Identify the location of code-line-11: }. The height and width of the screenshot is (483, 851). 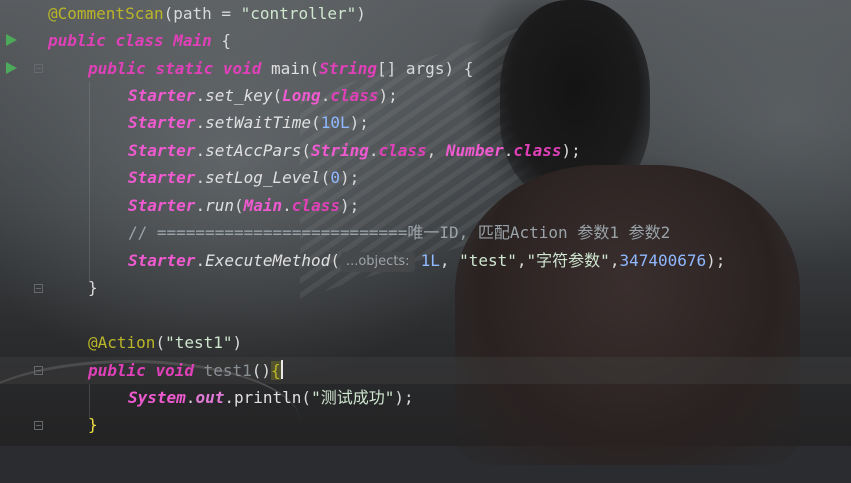
(93, 287).